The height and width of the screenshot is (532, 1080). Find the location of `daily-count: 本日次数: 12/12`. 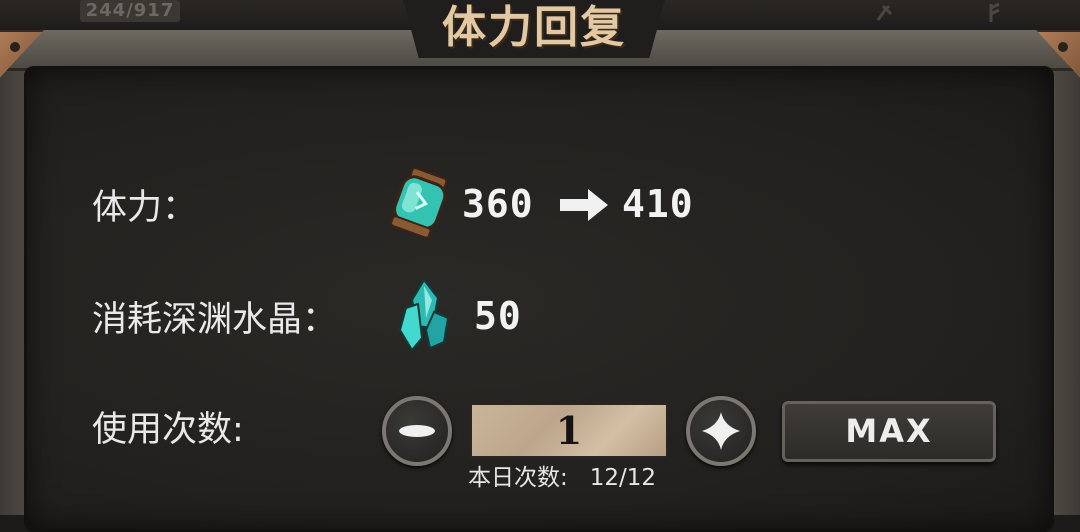

daily-count: 本日次数: 12/12 is located at coordinates (562, 478).